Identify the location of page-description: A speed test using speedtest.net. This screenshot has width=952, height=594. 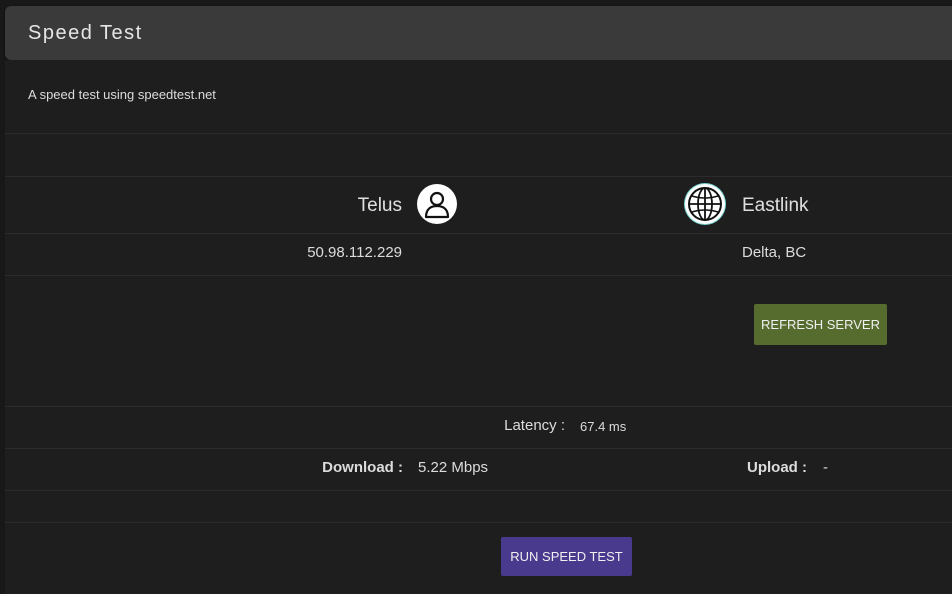
(122, 94).